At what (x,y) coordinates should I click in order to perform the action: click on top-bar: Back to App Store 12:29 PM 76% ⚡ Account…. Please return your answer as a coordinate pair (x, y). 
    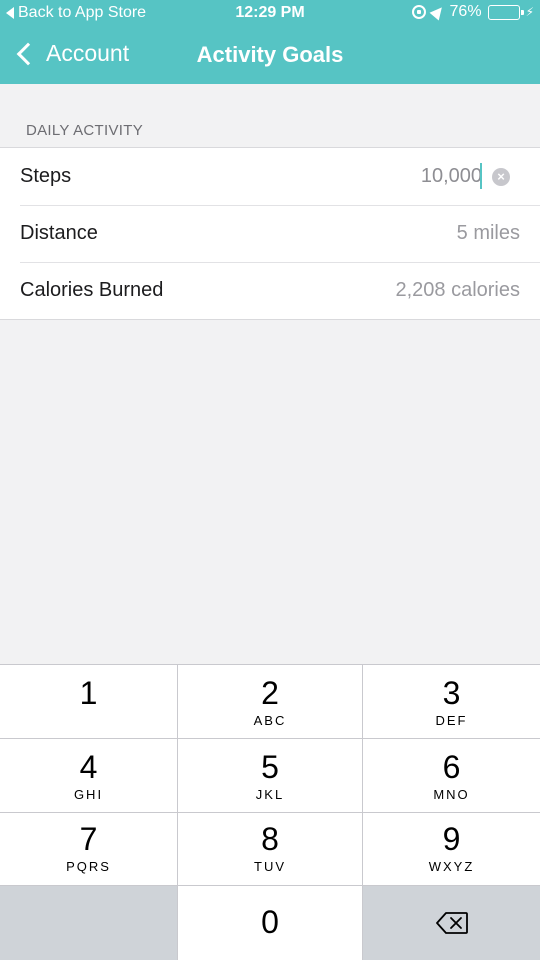
    Looking at the image, I should click on (270, 42).